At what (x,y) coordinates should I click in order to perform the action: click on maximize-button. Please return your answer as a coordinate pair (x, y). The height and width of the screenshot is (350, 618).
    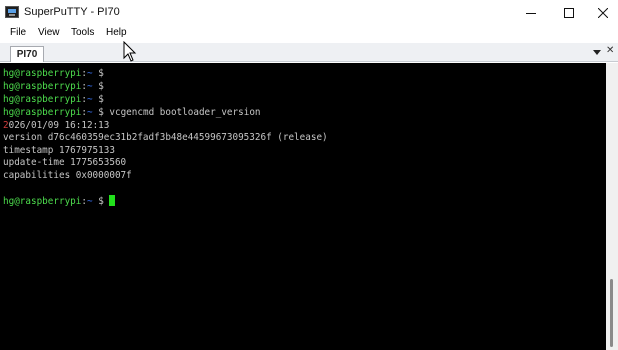
    Looking at the image, I should click on (569, 13).